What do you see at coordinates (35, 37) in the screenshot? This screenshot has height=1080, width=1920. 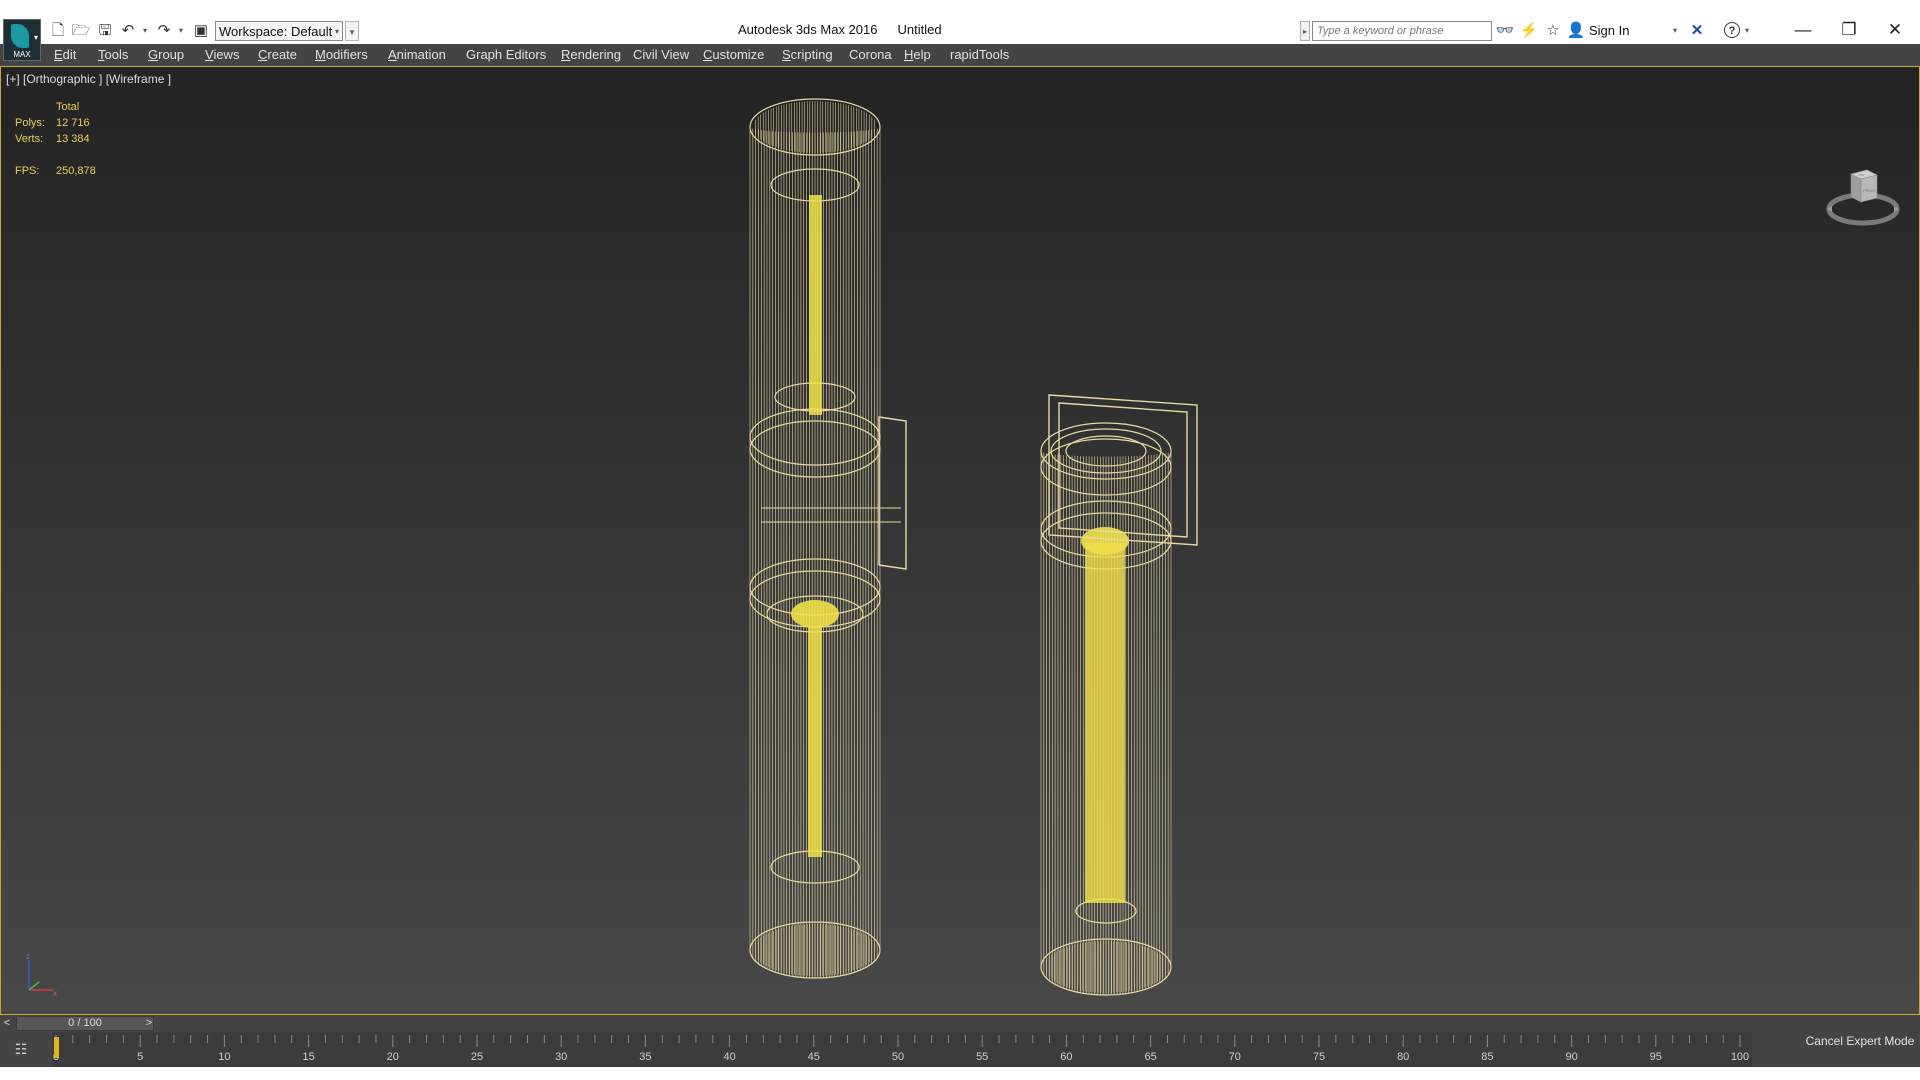 I see `chevron-down-icon: ▾` at bounding box center [35, 37].